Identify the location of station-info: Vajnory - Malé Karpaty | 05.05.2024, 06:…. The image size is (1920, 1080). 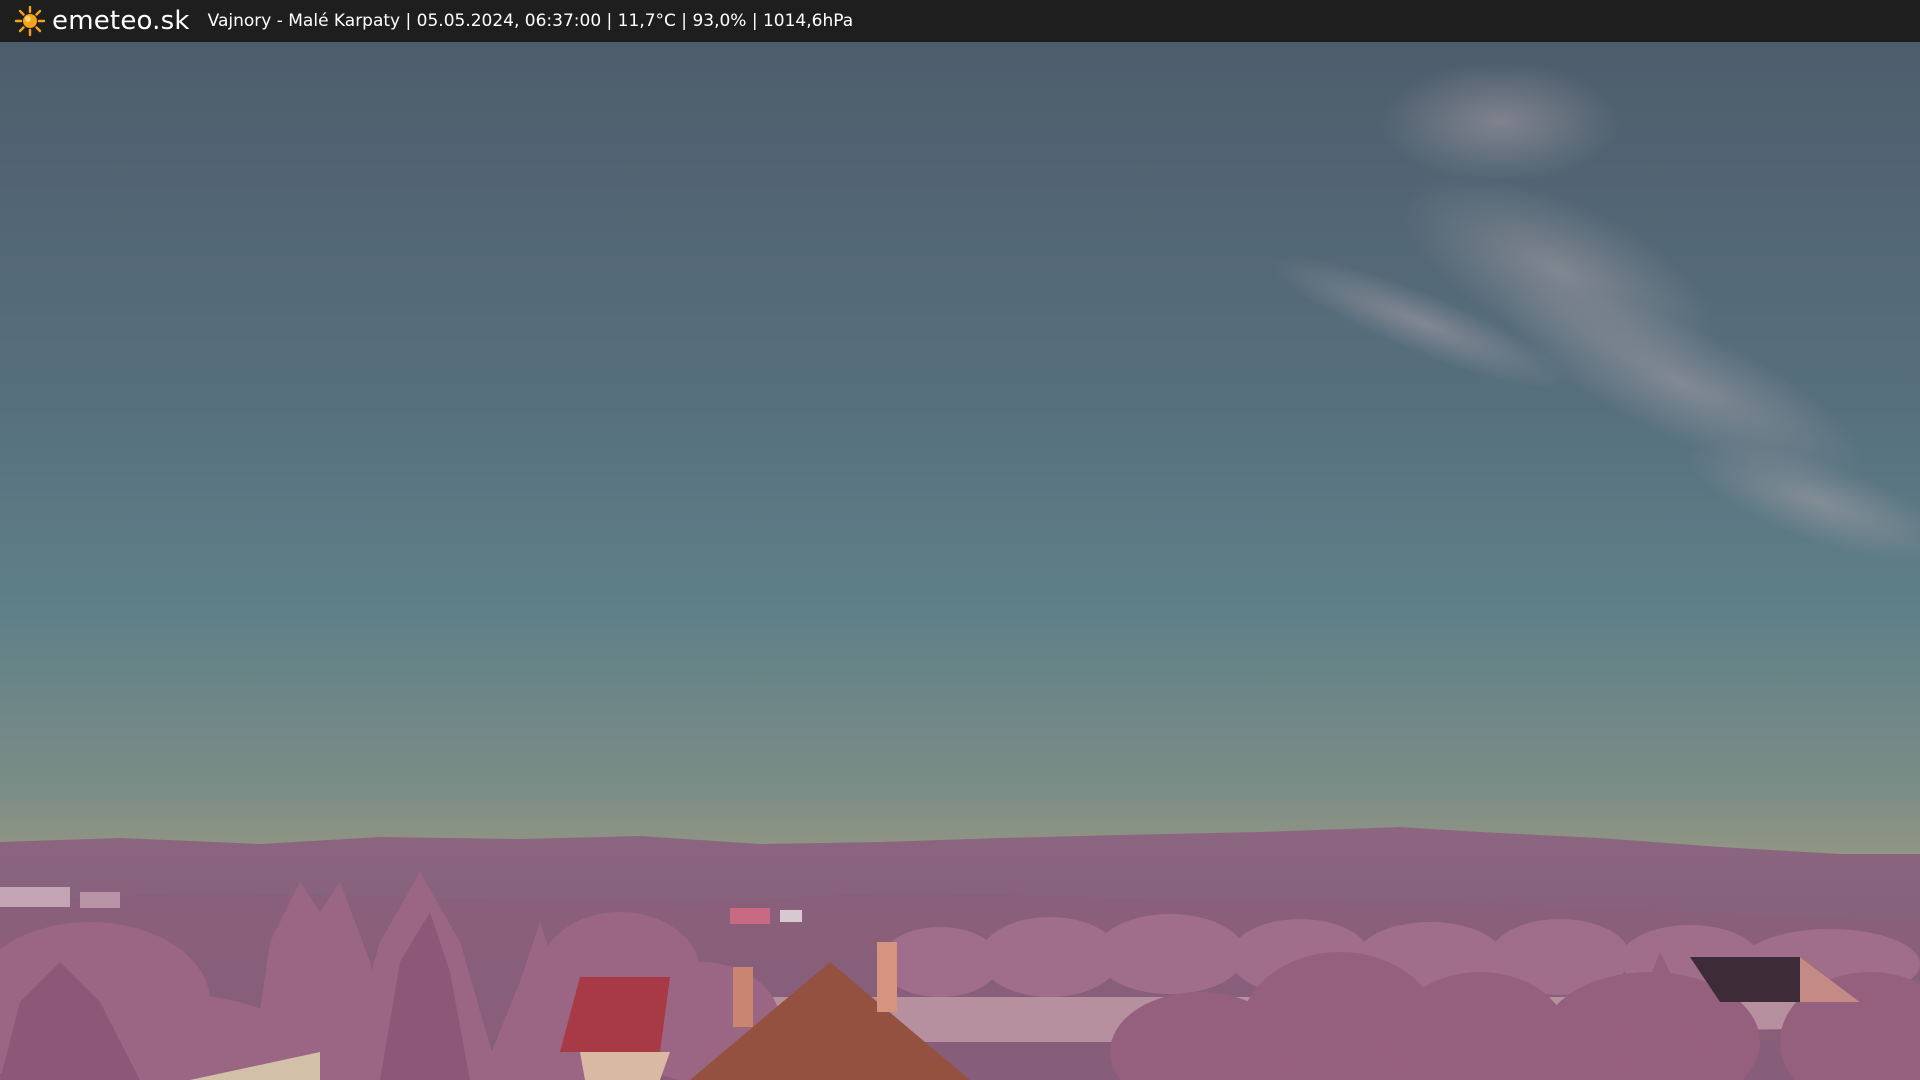
(530, 21).